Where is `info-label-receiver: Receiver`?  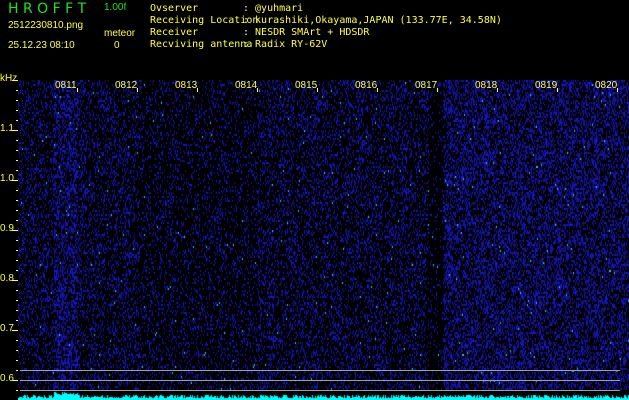
info-label-receiver: Receiver is located at coordinates (174, 32).